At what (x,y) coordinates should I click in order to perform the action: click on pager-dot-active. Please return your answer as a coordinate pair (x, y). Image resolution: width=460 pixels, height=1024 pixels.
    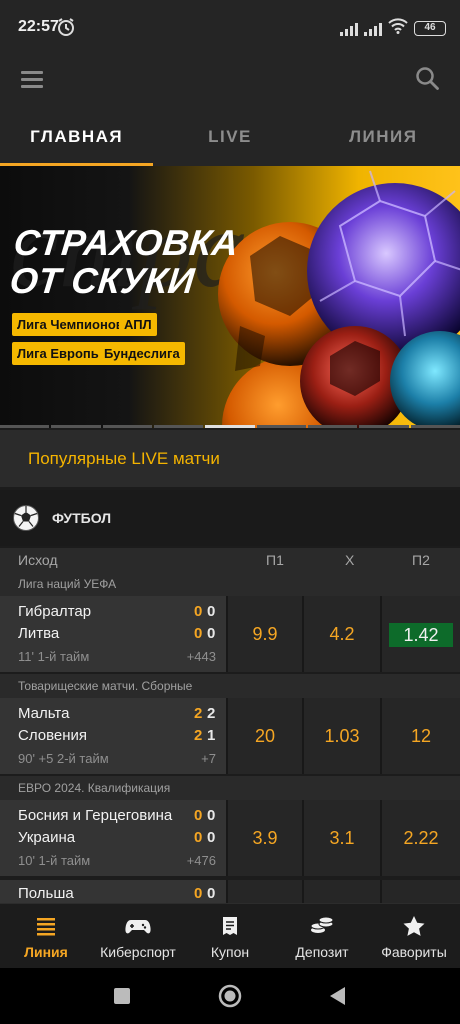
    Looking at the image, I should click on (230, 426).